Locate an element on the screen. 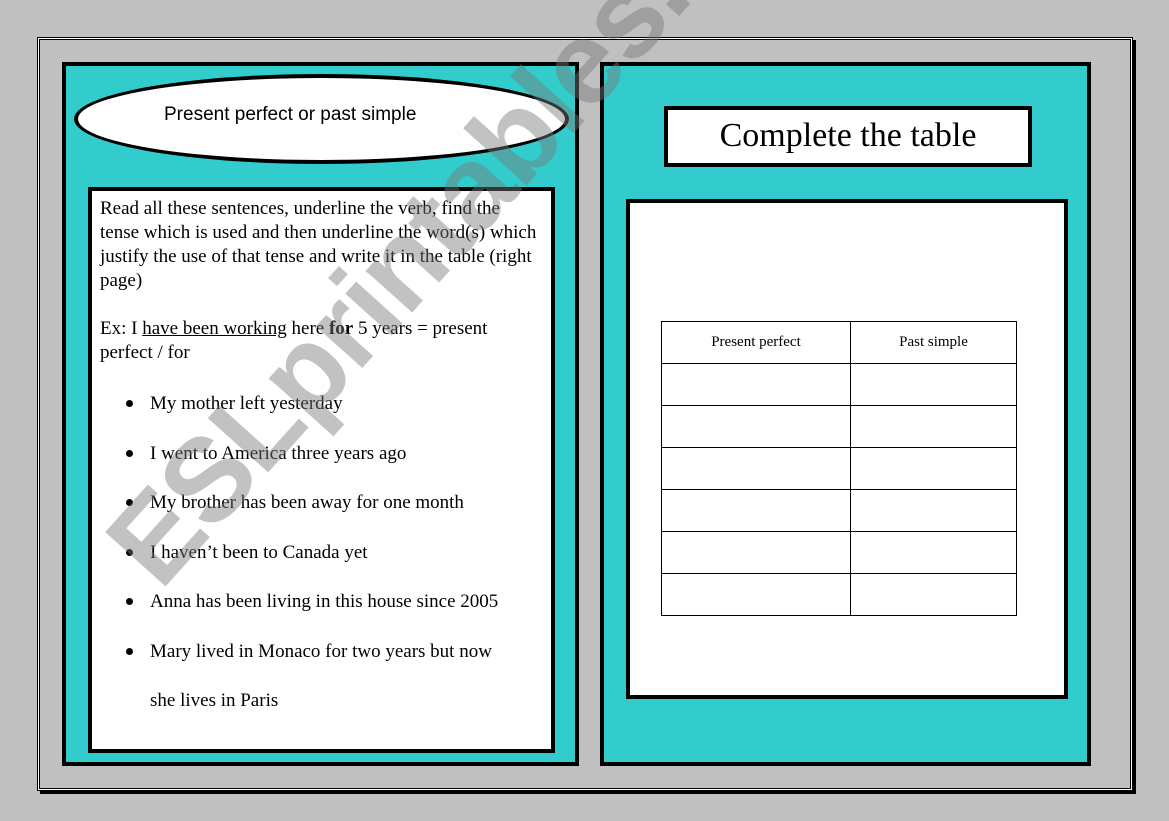 This screenshot has height=821, width=1169. sentence-continuation: she lives in Paris is located at coordinates (214, 700).